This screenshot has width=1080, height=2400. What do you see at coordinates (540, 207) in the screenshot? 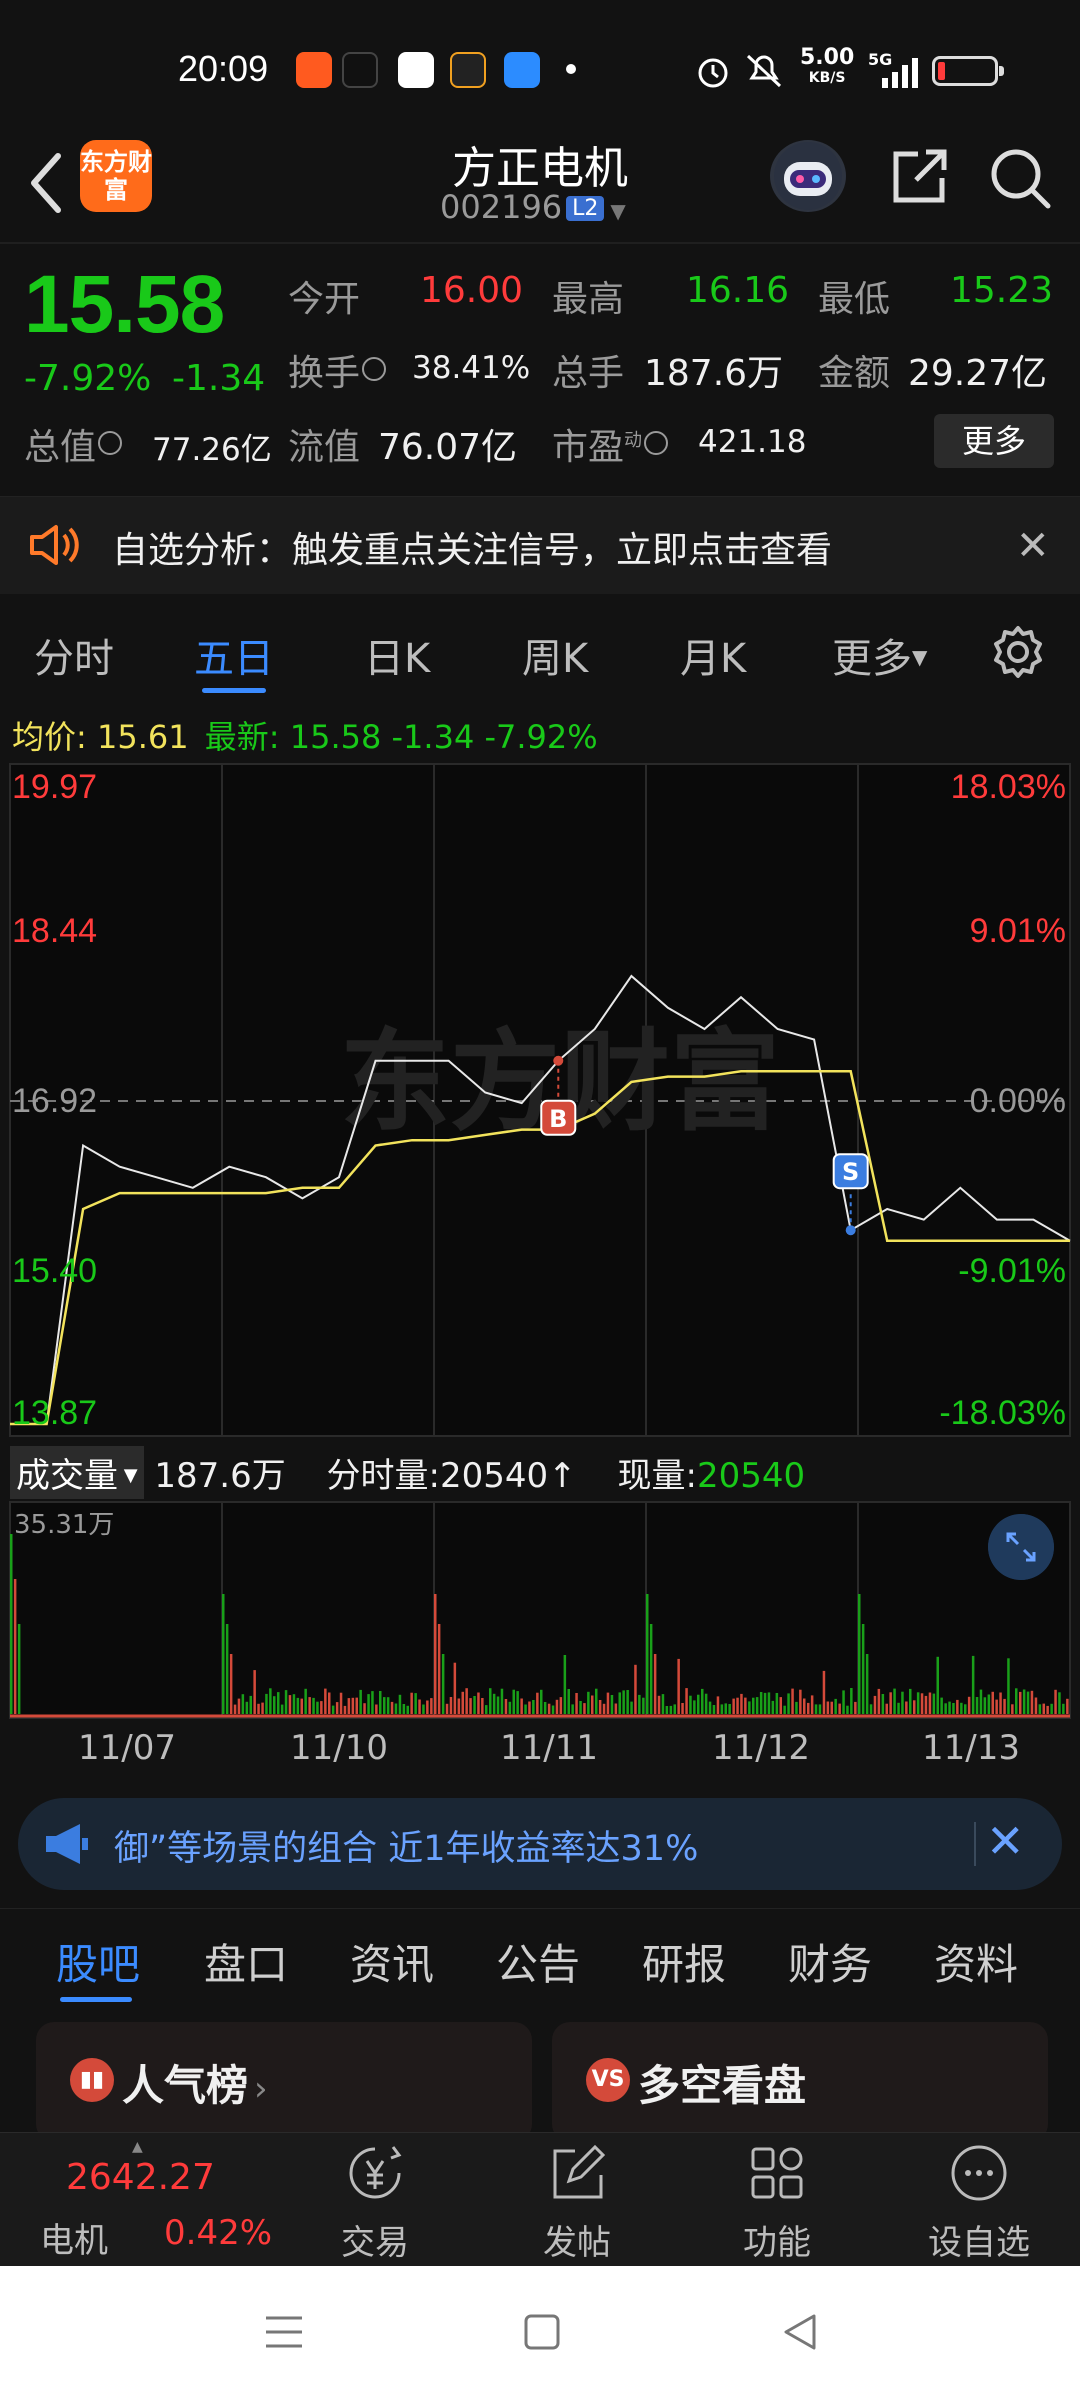
I see `stock-code-row: 002196 L2 ▼` at bounding box center [540, 207].